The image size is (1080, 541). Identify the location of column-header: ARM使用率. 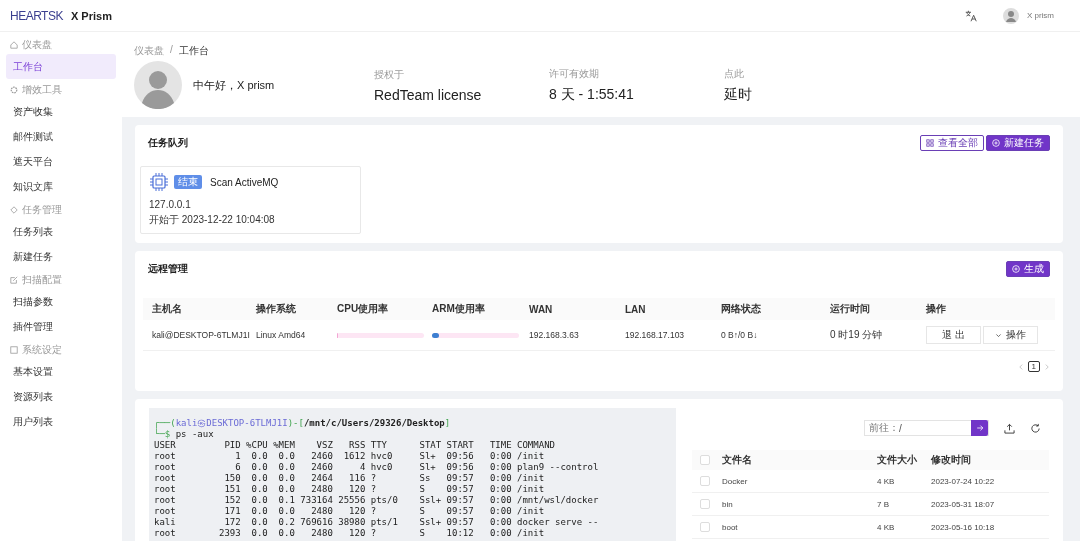
(459, 309).